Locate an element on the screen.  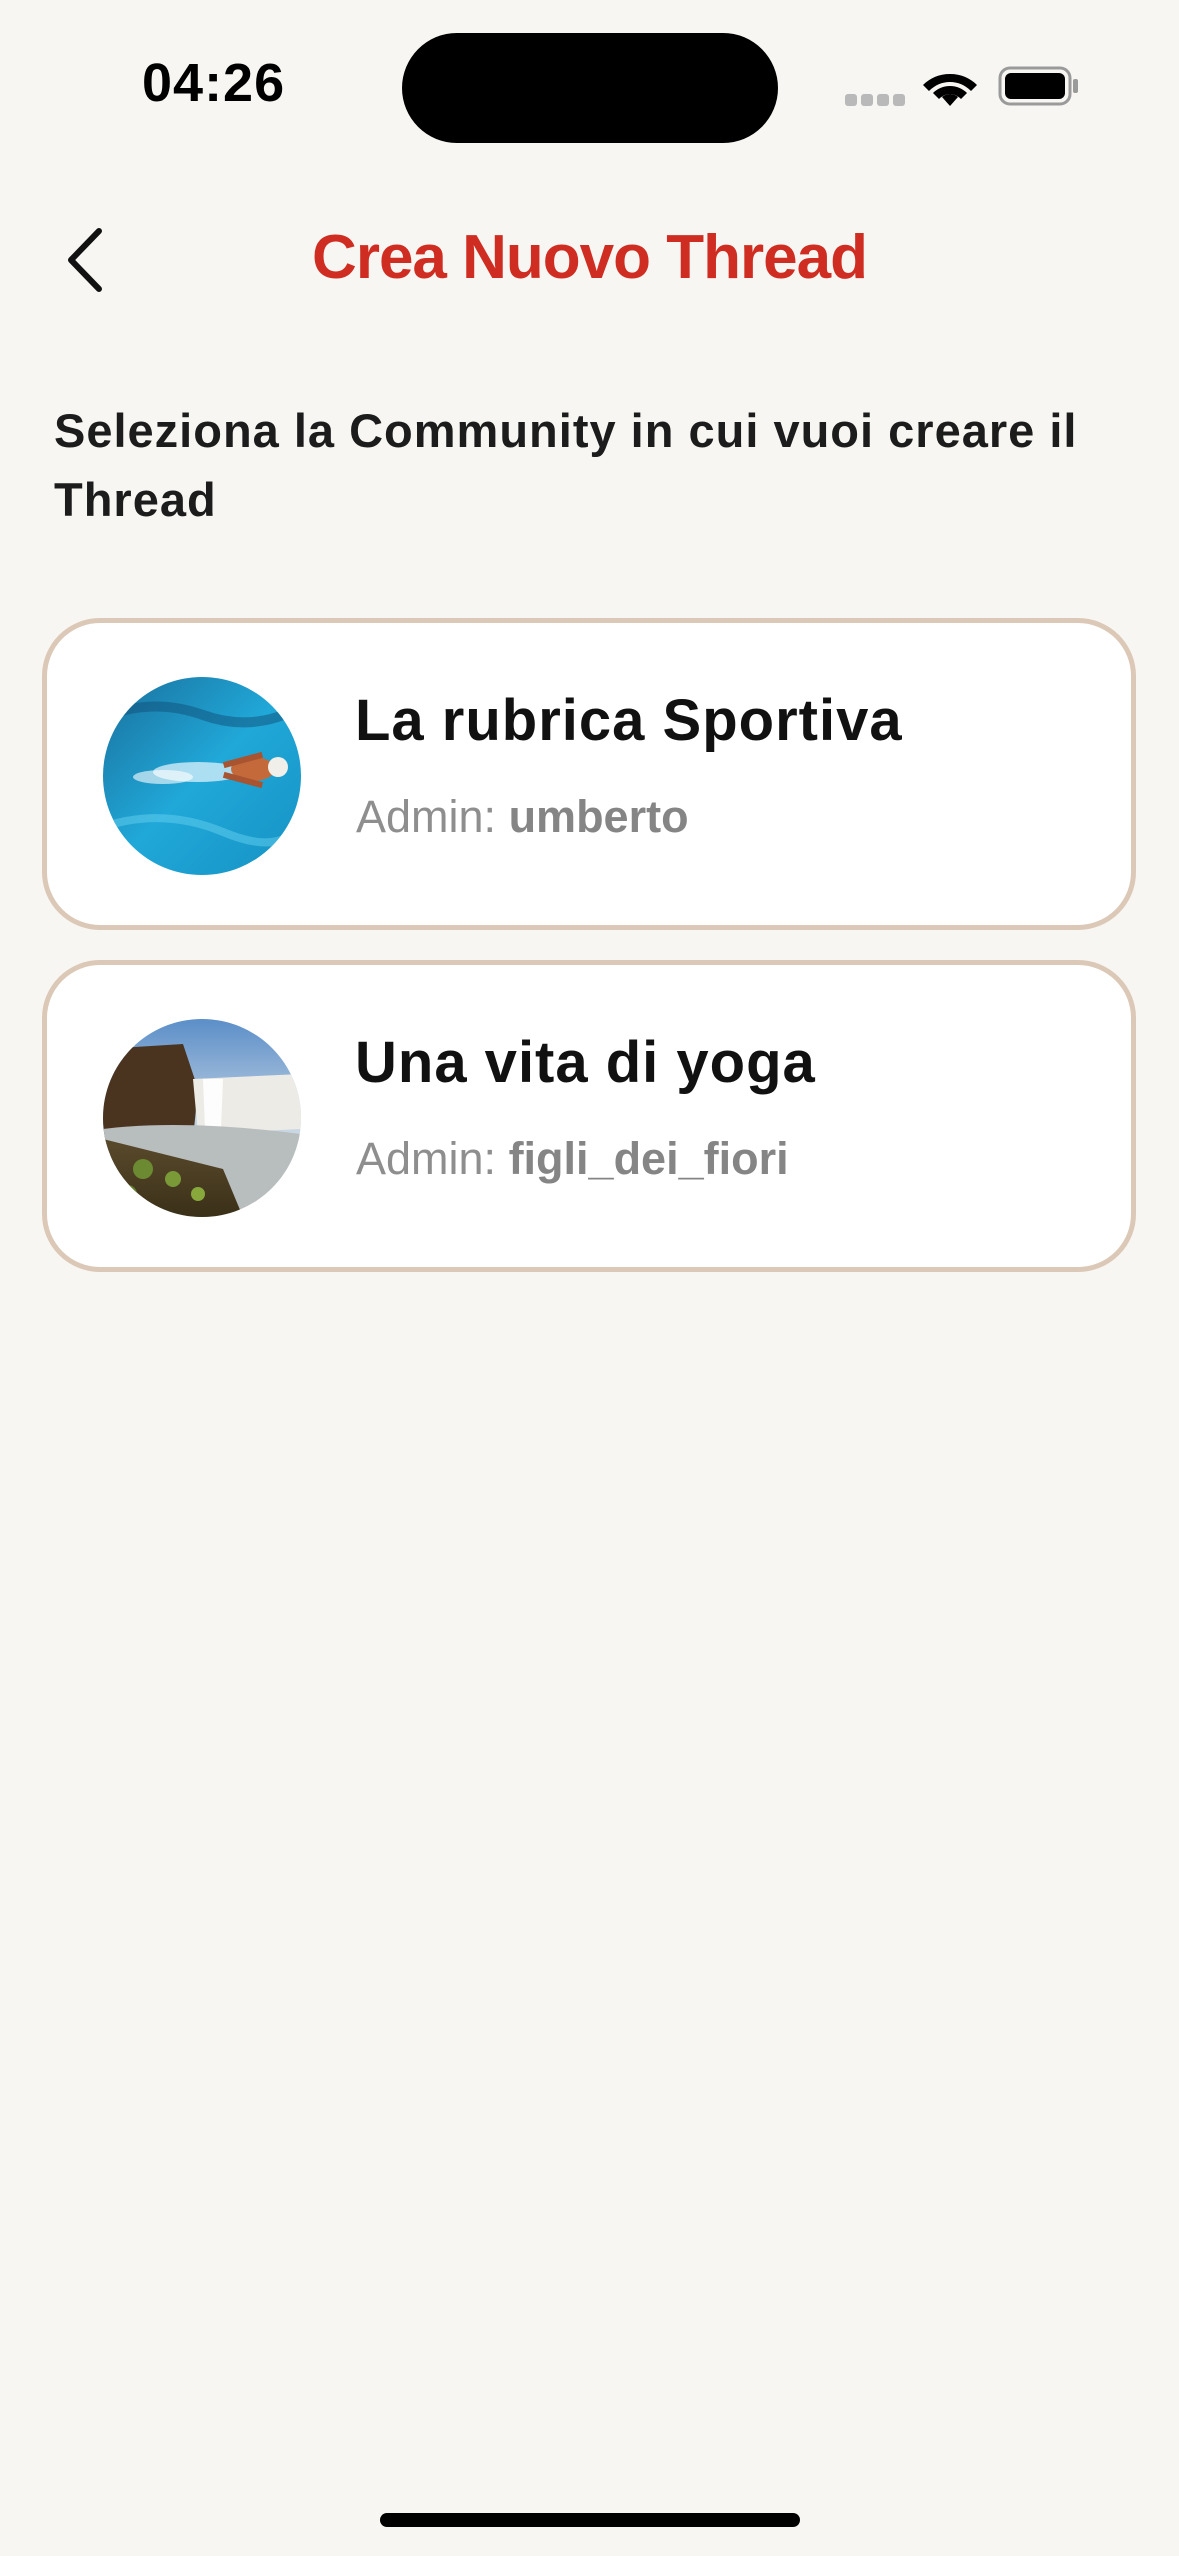
status-time: 04:26 is located at coordinates (214, 83).